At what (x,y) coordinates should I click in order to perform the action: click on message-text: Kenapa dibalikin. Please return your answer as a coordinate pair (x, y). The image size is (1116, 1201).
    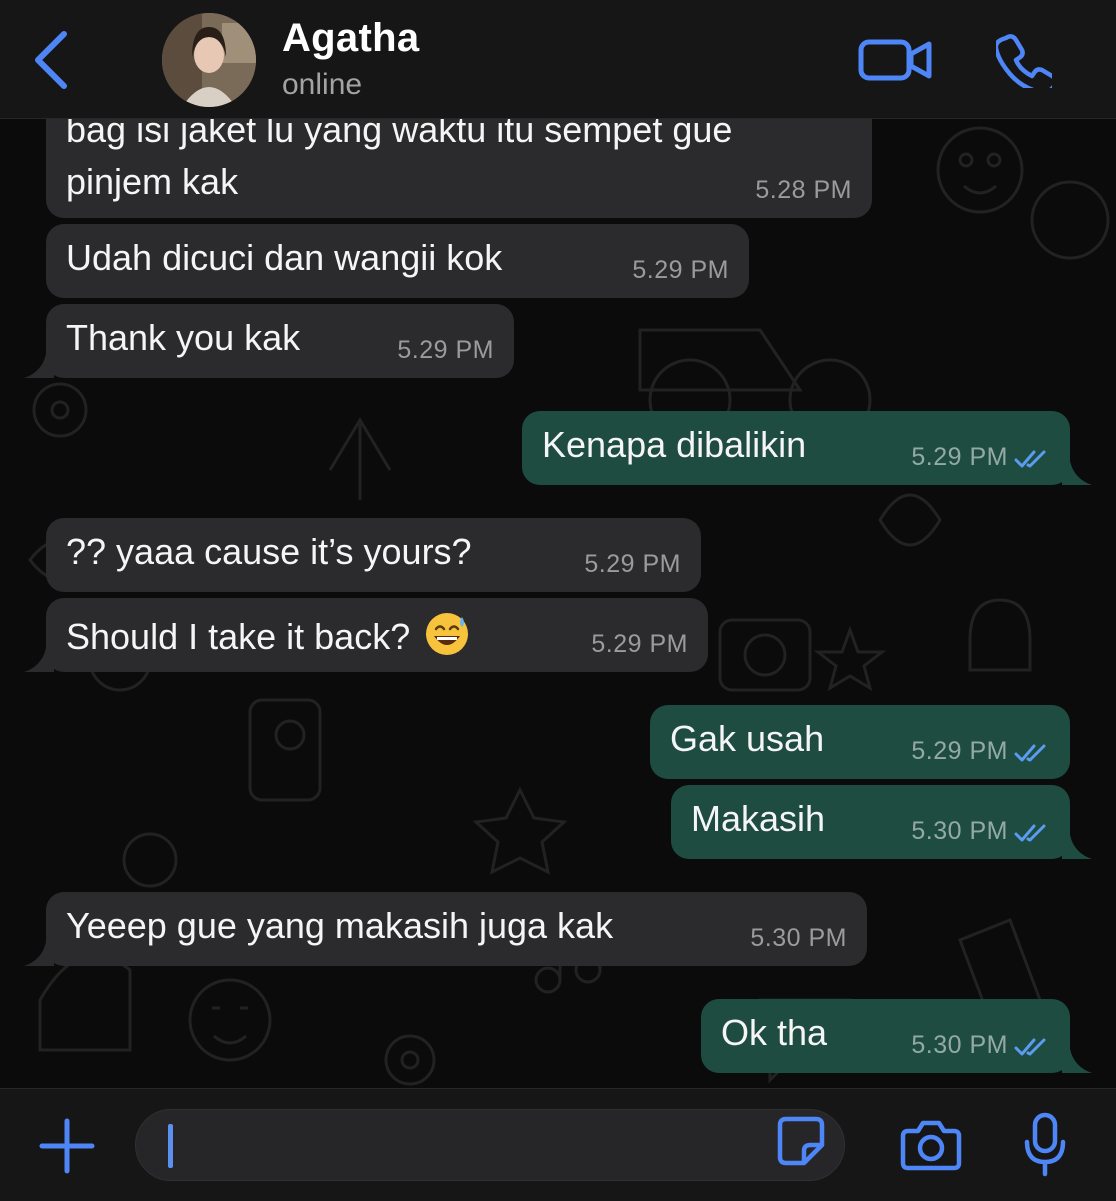
    Looking at the image, I should click on (674, 444).